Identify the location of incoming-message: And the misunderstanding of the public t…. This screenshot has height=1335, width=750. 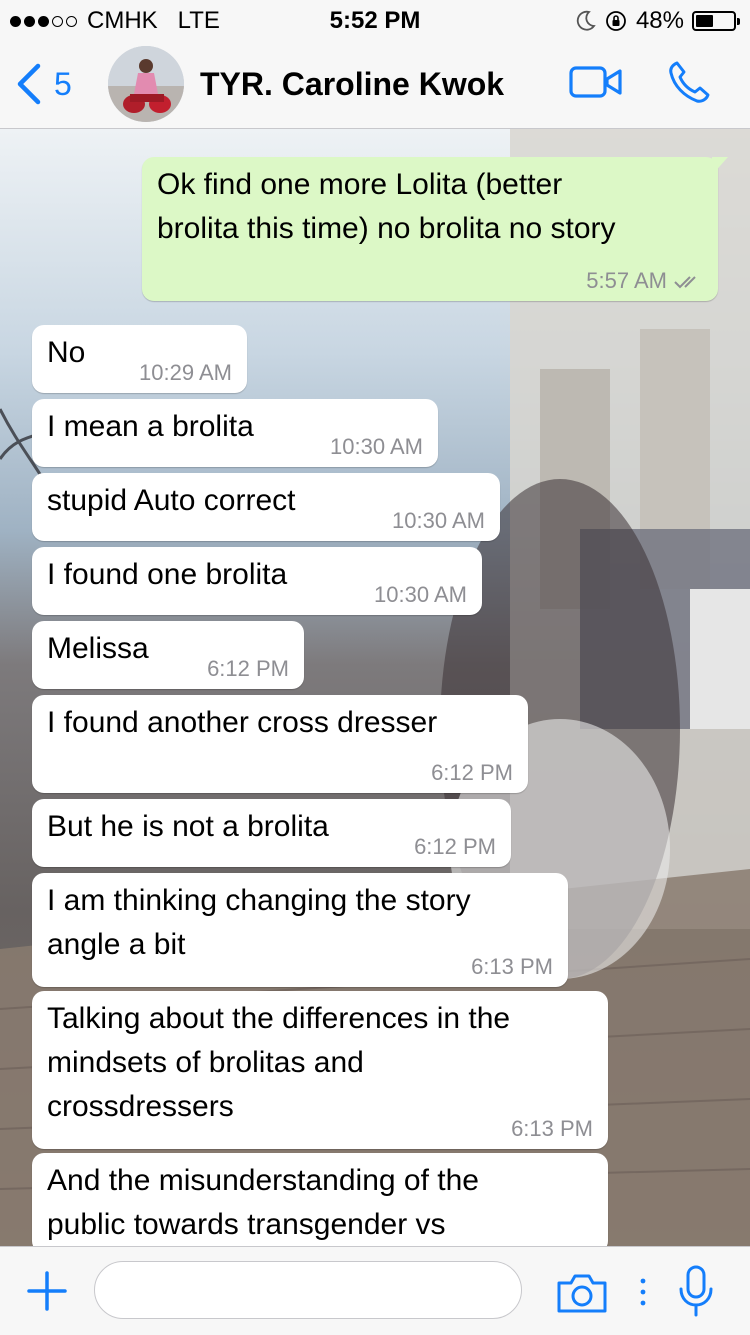
(320, 1199).